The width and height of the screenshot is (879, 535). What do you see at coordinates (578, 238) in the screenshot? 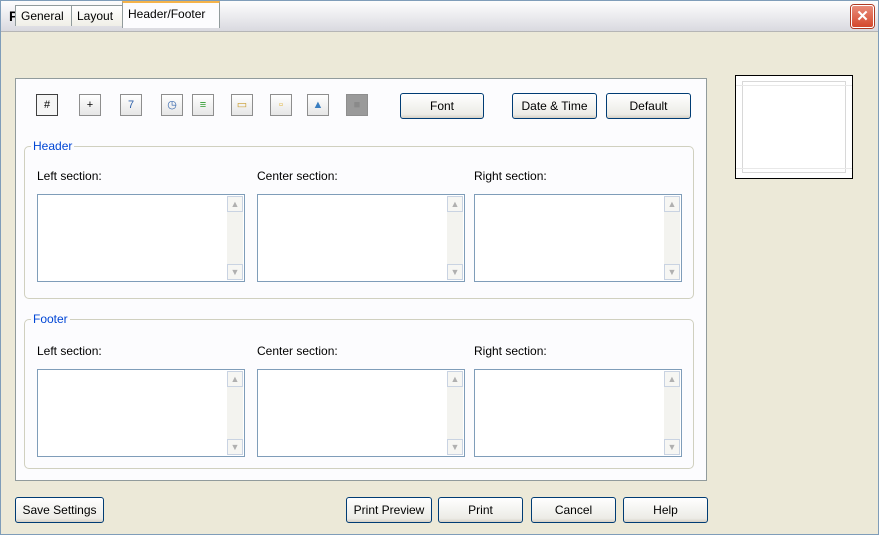
I see `header-right-textarea: ▲ ▼` at bounding box center [578, 238].